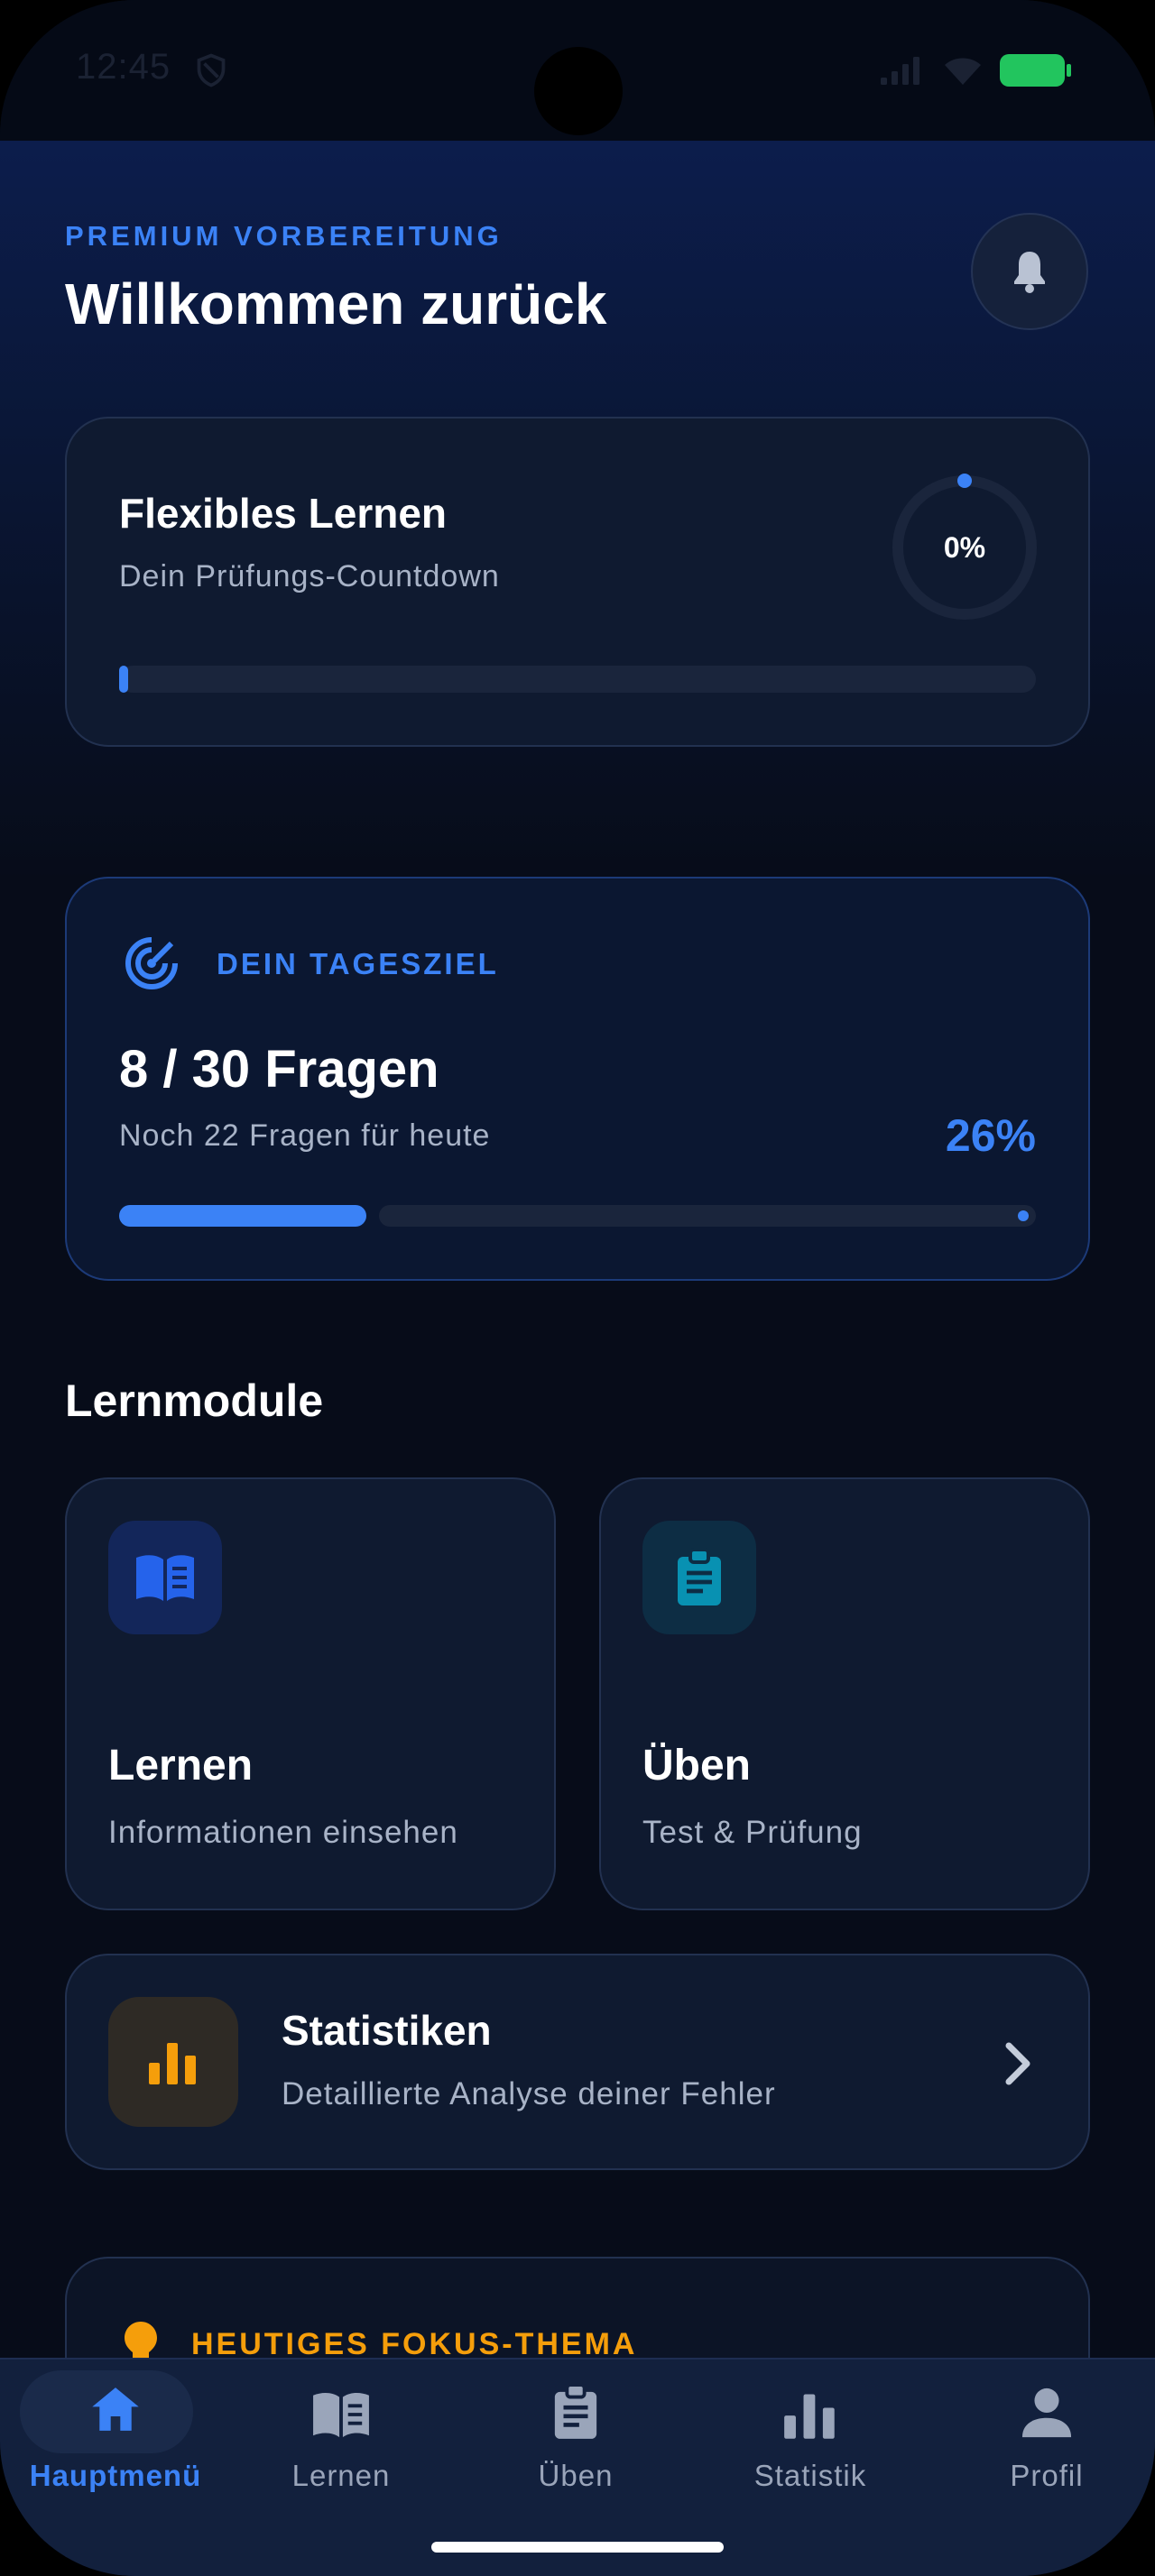 The height and width of the screenshot is (2576, 1155). What do you see at coordinates (310, 1693) in the screenshot?
I see `module-card-learn: Lernen Informationen einsehen` at bounding box center [310, 1693].